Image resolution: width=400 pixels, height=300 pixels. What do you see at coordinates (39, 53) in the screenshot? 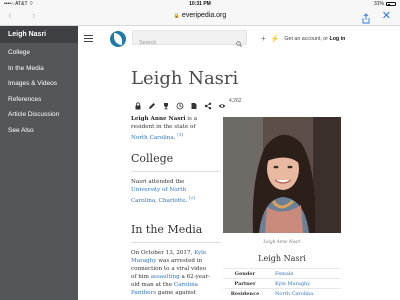
I see `sidebar-item-college: College` at bounding box center [39, 53].